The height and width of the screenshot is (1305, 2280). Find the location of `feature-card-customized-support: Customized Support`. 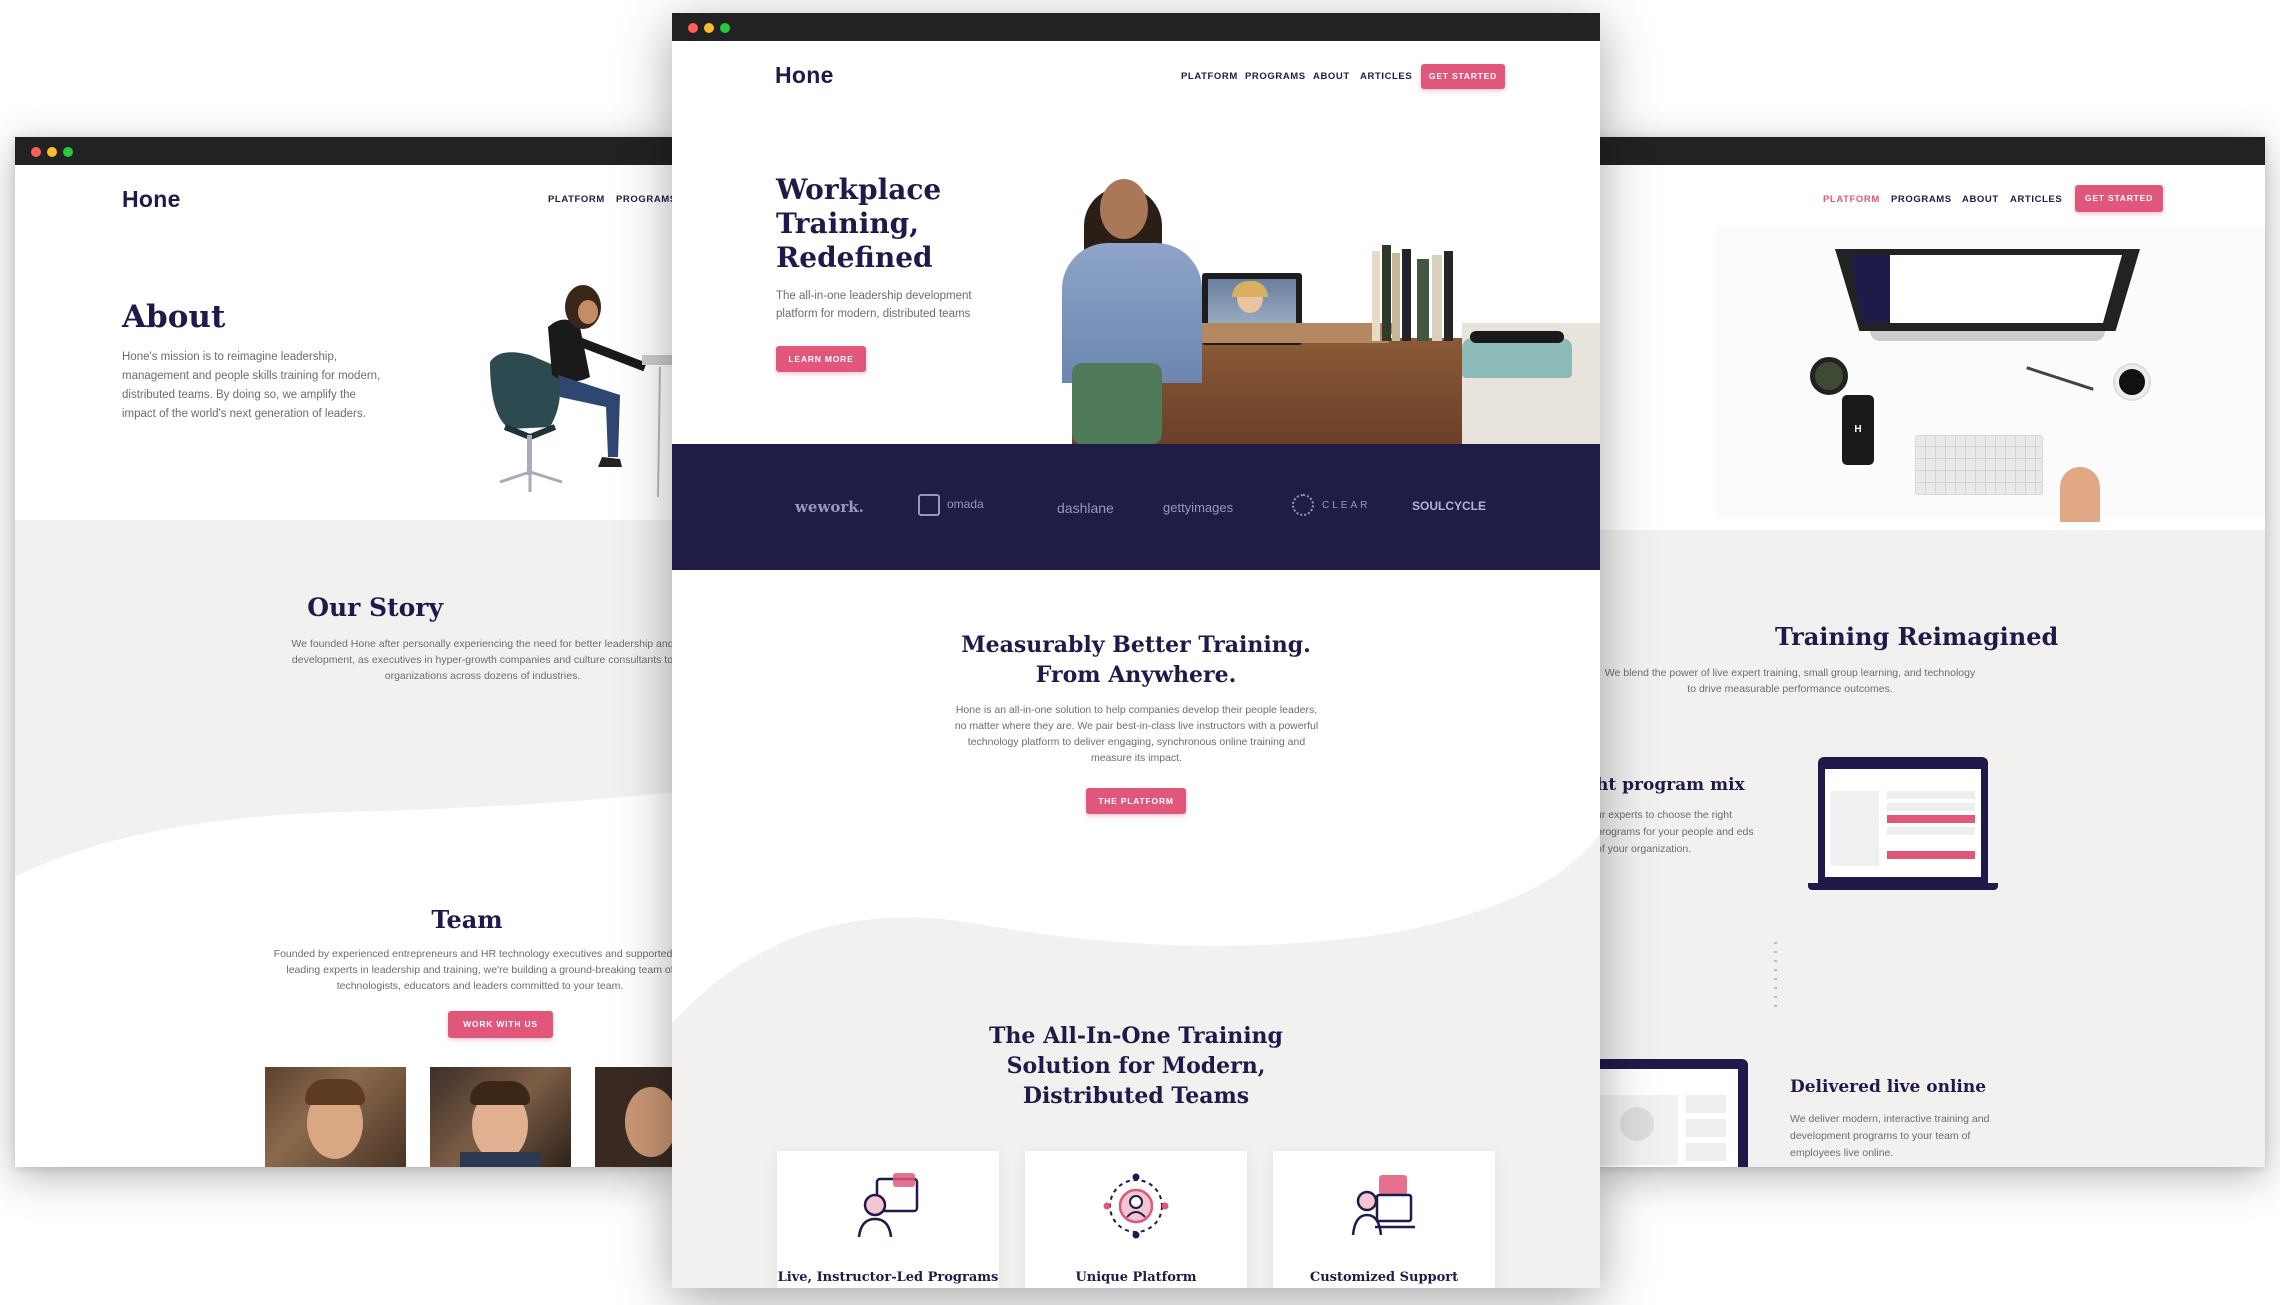

feature-card-customized-support: Customized Support is located at coordinates (1384, 1219).